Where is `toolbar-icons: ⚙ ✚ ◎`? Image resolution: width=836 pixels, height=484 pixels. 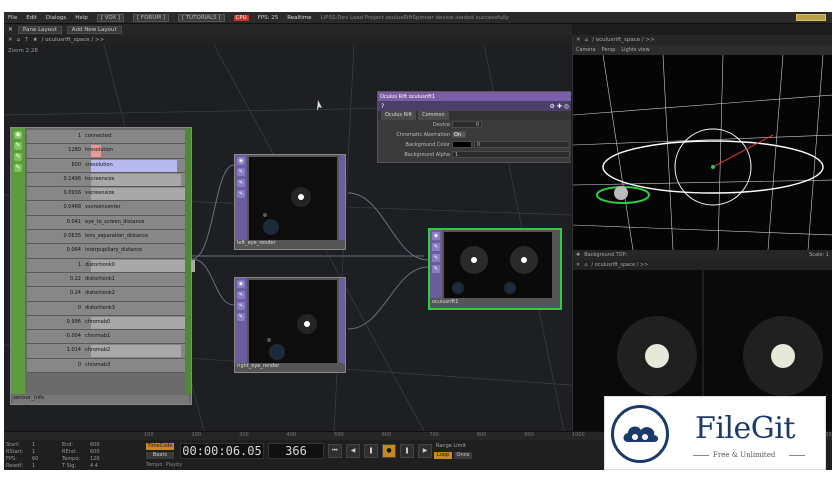 toolbar-icons: ⚙ ✚ ◎ is located at coordinates (559, 106).